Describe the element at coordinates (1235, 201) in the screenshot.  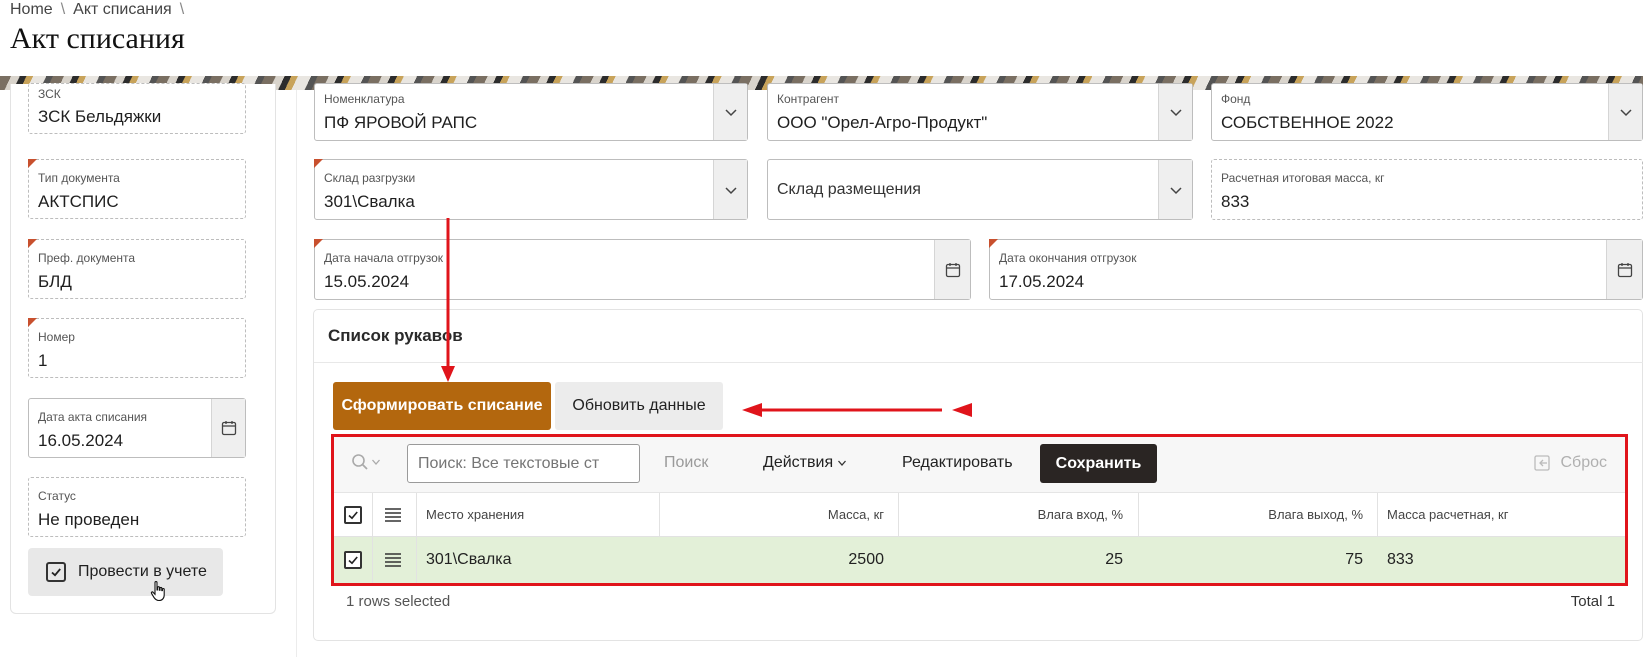
I see `calc-mass-value: 833` at that location.